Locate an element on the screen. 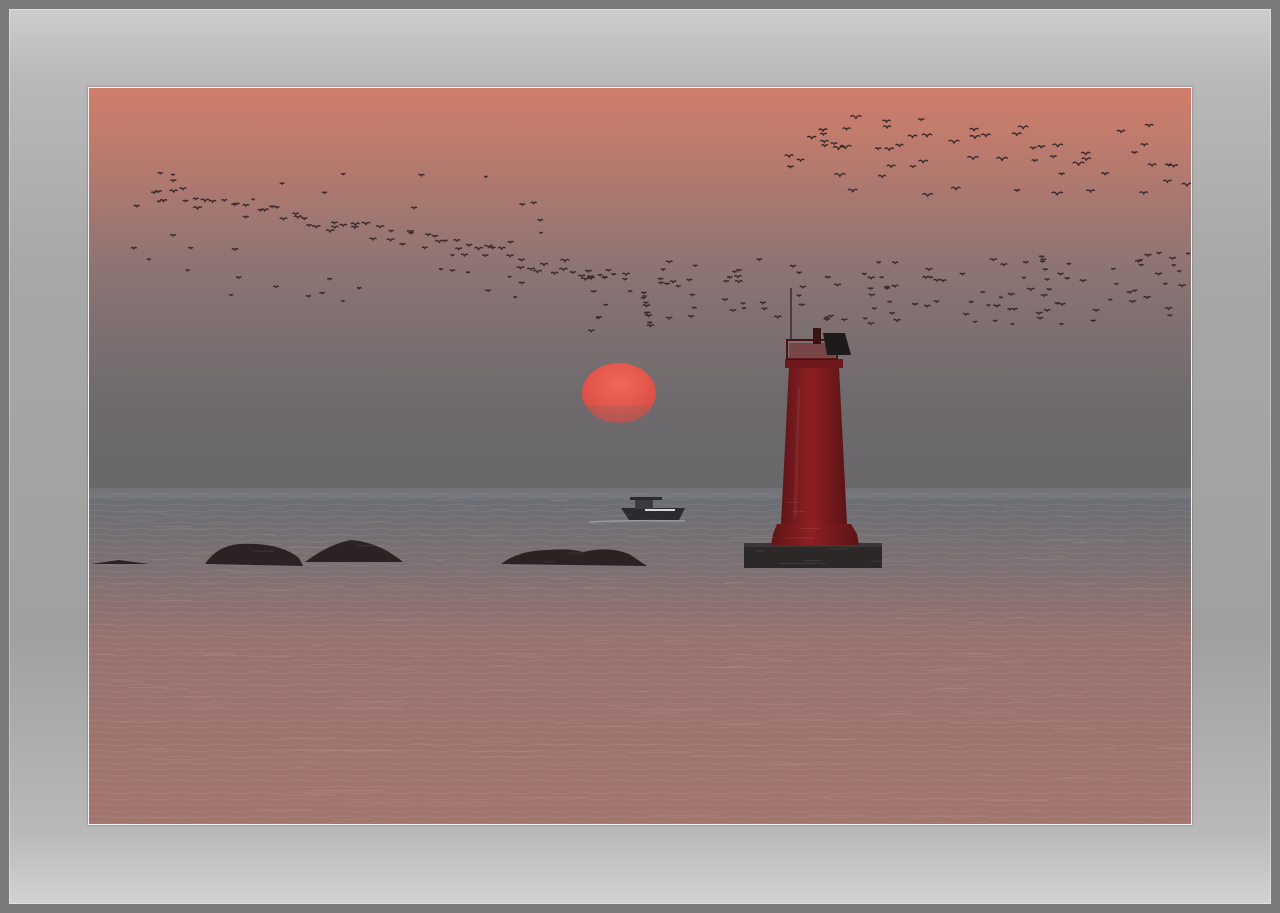 This screenshot has width=1280, height=913. sun-haze-band is located at coordinates (619, 416).